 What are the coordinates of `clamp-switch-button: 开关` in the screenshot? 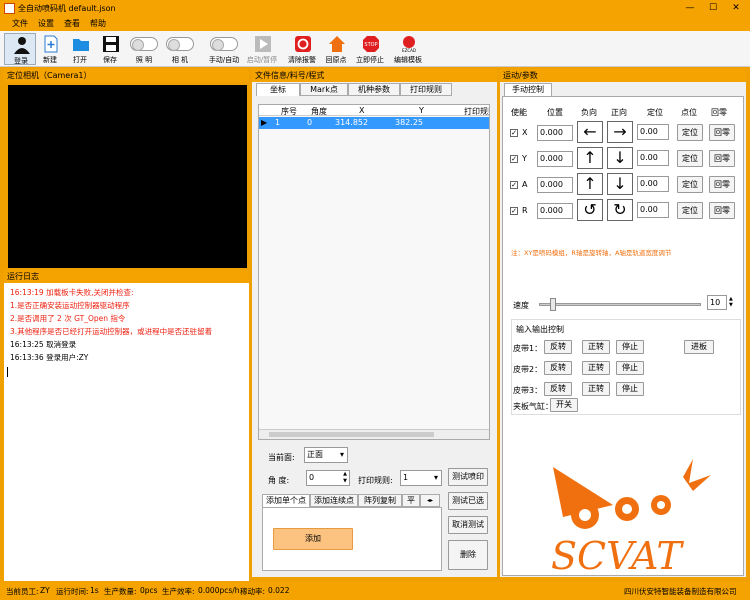 It's located at (564, 405).